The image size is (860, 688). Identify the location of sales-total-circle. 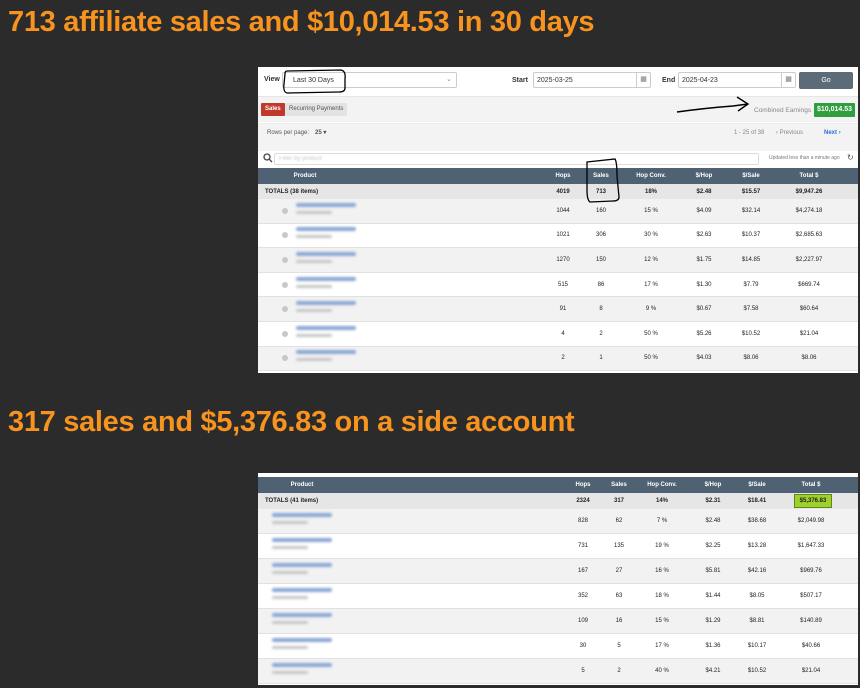
(603, 180).